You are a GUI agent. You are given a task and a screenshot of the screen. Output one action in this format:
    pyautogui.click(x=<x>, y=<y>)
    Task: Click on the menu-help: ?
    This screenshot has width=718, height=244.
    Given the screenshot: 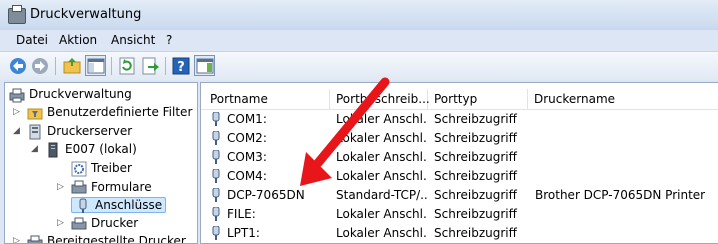 What is the action you would take?
    pyautogui.click(x=169, y=40)
    